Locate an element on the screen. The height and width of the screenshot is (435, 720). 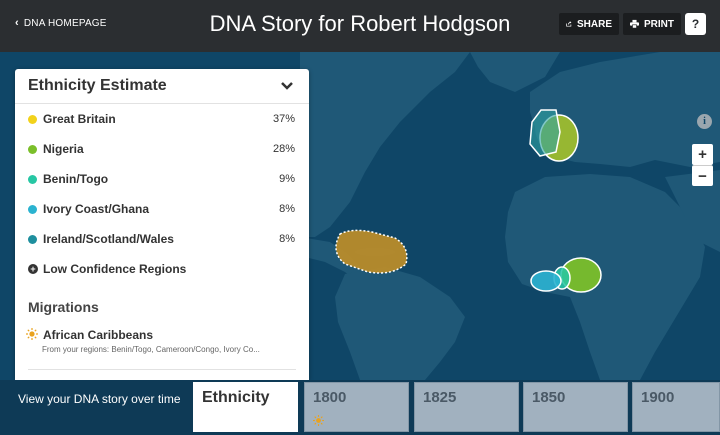
panel-header: Ethnicity Estimate is located at coordinates (162, 86).